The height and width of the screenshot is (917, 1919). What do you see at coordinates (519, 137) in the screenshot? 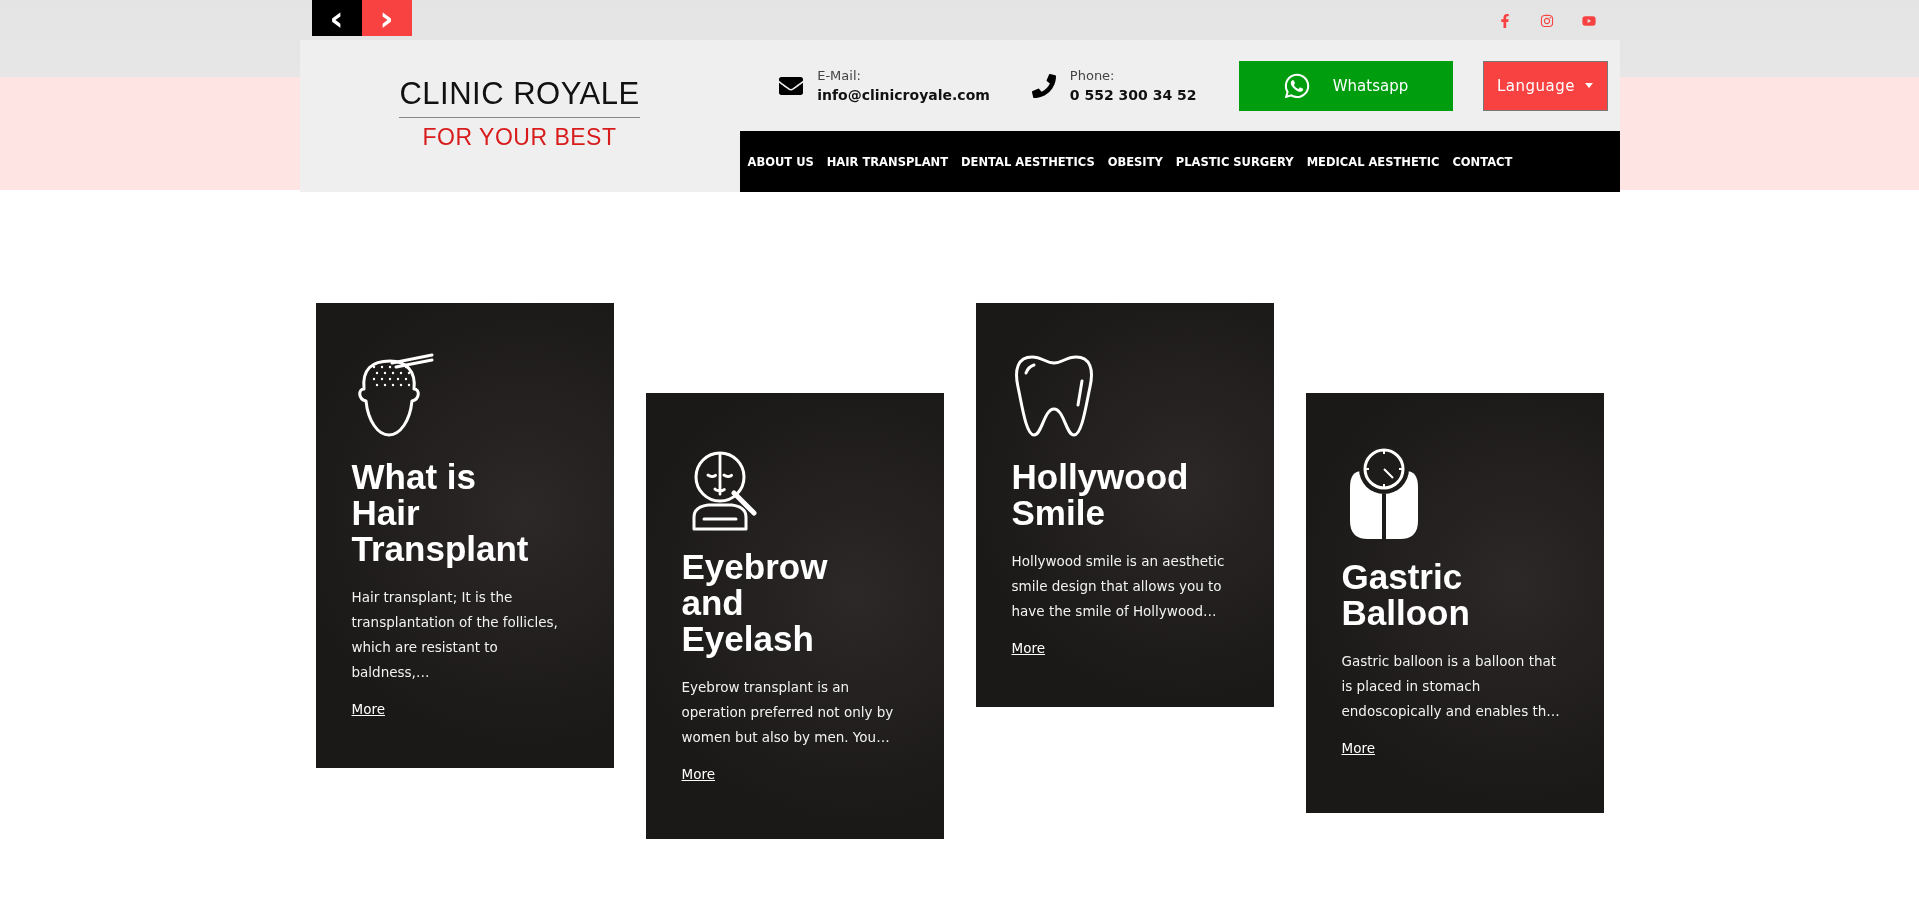
I see `logo-tagline: FOR YOUR BEST` at bounding box center [519, 137].